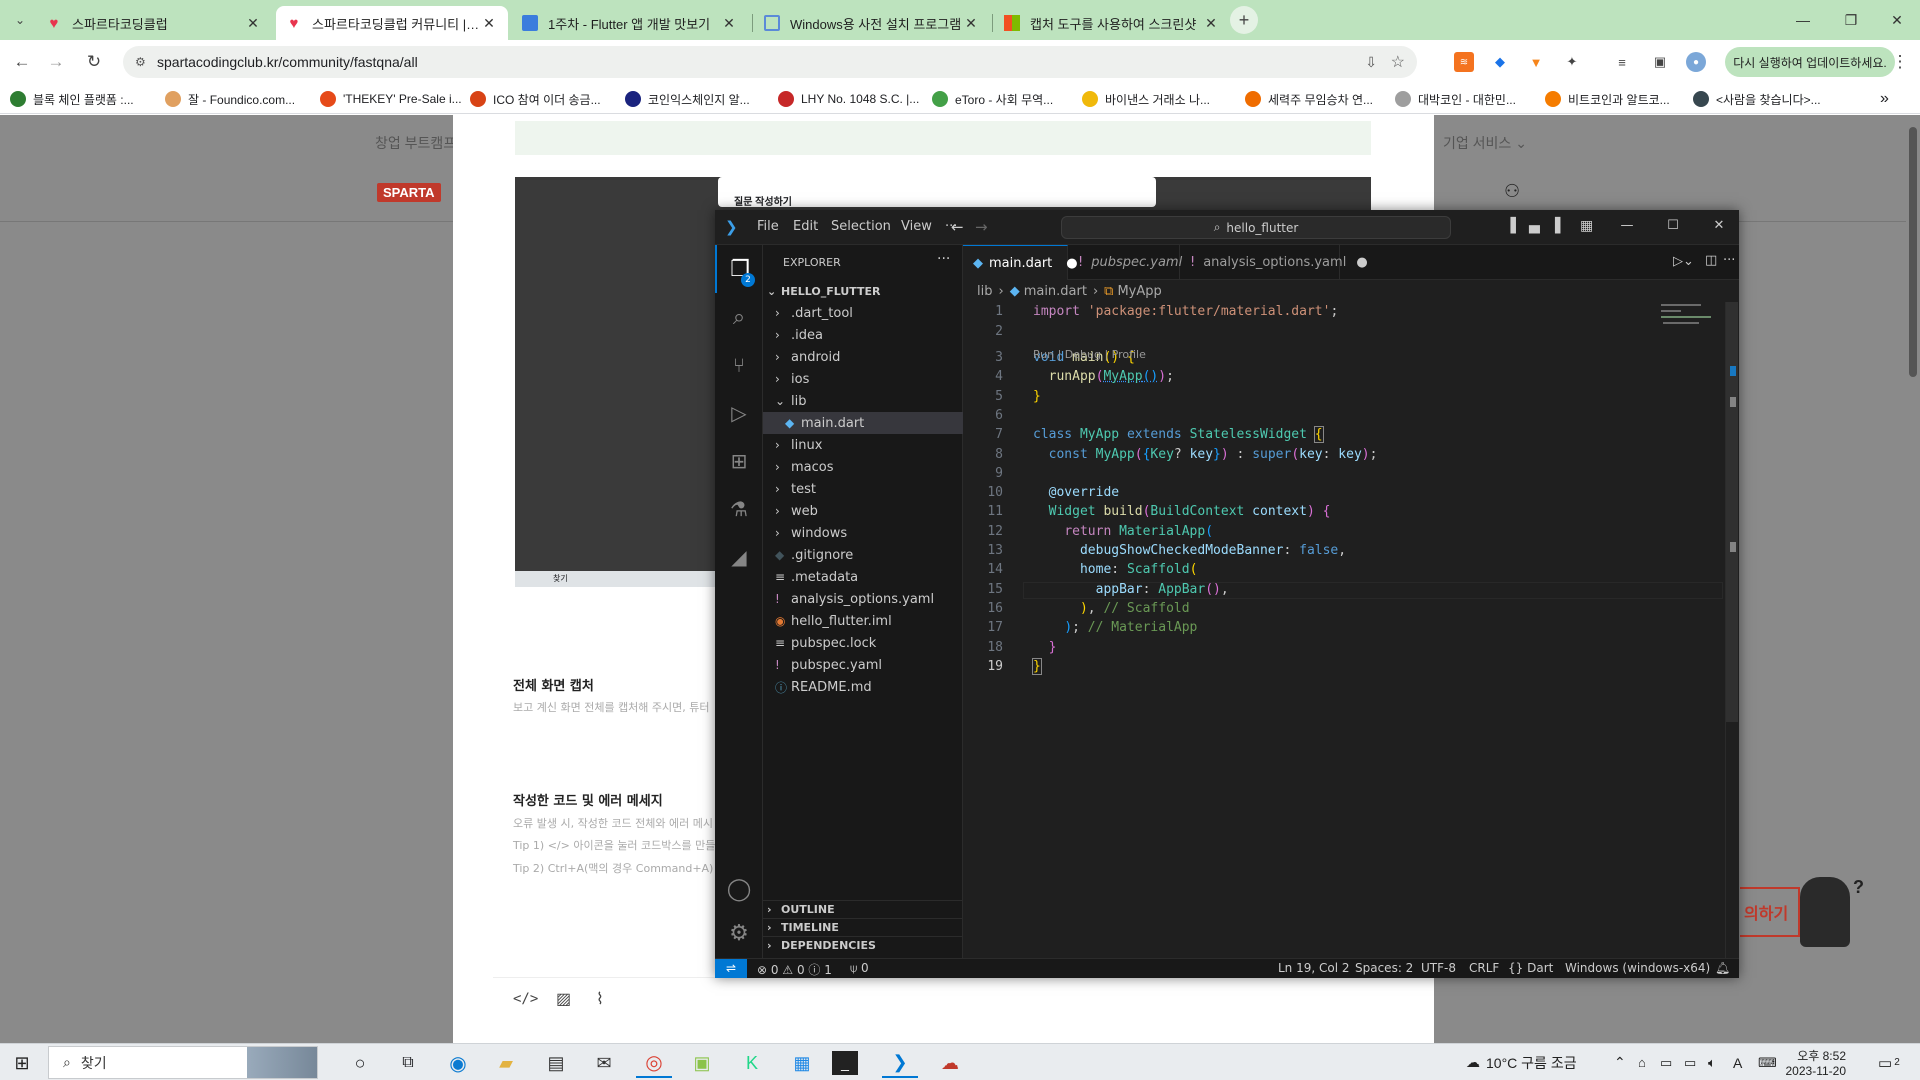  I want to click on menu-item: Selection, so click(861, 226).